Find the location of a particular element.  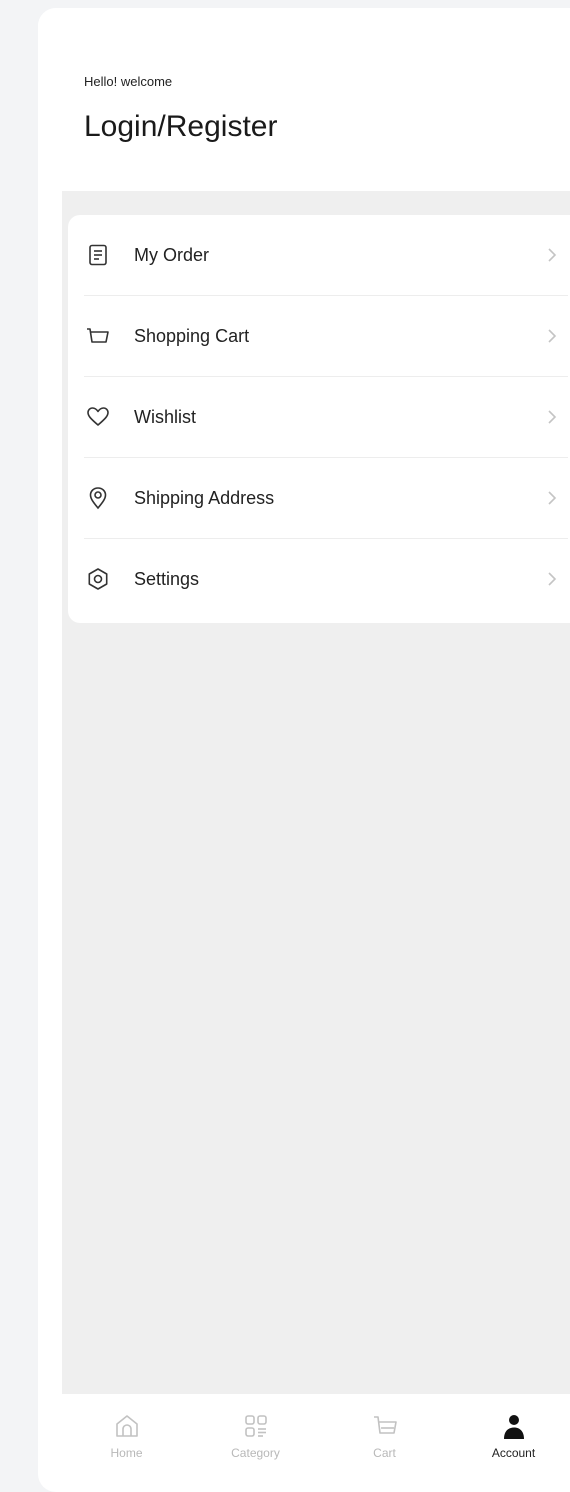

tab-label: Category is located at coordinates (255, 1453).